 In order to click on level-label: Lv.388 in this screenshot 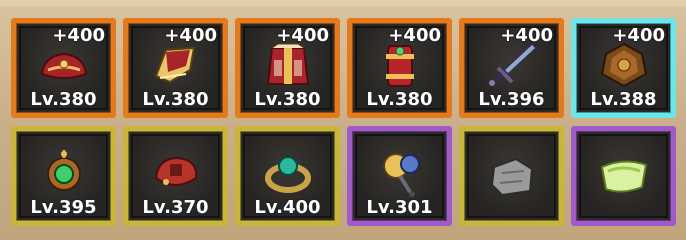, I will do `click(623, 99)`.